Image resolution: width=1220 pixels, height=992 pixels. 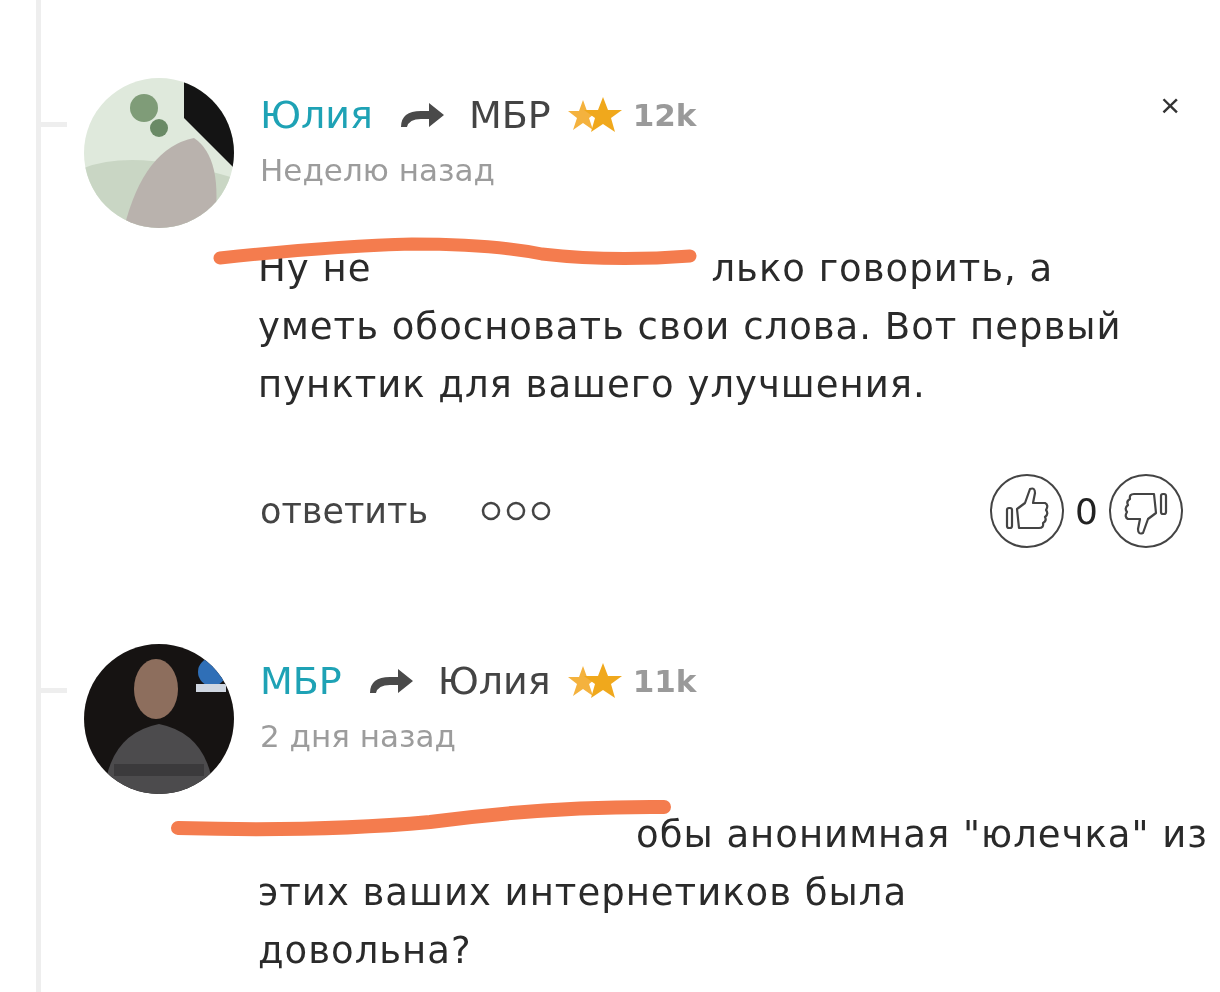 What do you see at coordinates (344, 511) in the screenshot?
I see `reply-link: ответить` at bounding box center [344, 511].